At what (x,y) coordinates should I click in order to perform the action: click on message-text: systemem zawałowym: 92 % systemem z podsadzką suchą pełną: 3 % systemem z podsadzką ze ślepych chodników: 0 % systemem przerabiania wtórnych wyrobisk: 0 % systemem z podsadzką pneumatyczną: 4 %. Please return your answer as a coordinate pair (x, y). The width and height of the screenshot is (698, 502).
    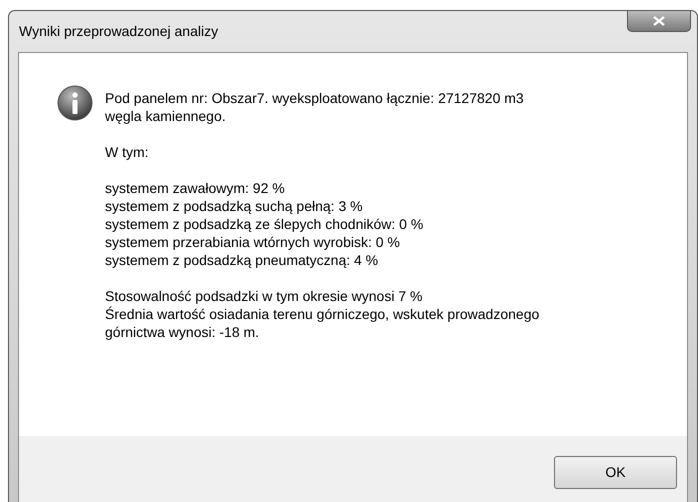
    Looking at the image, I should click on (264, 224).